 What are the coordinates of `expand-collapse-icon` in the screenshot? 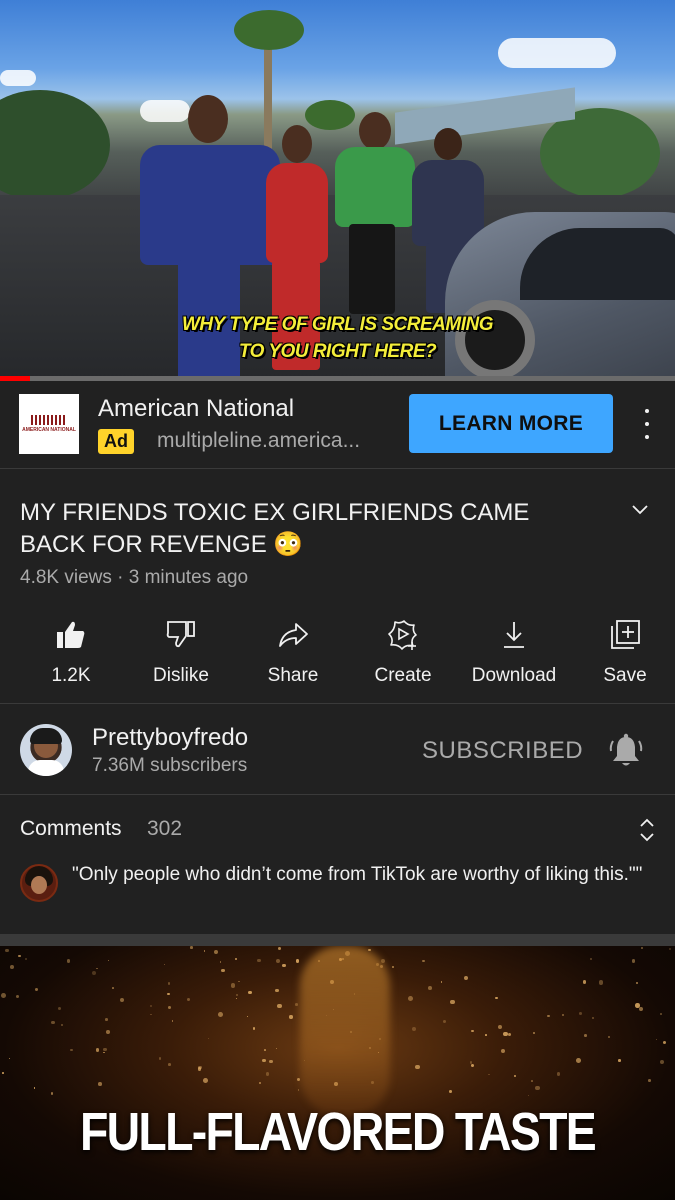 It's located at (647, 830).